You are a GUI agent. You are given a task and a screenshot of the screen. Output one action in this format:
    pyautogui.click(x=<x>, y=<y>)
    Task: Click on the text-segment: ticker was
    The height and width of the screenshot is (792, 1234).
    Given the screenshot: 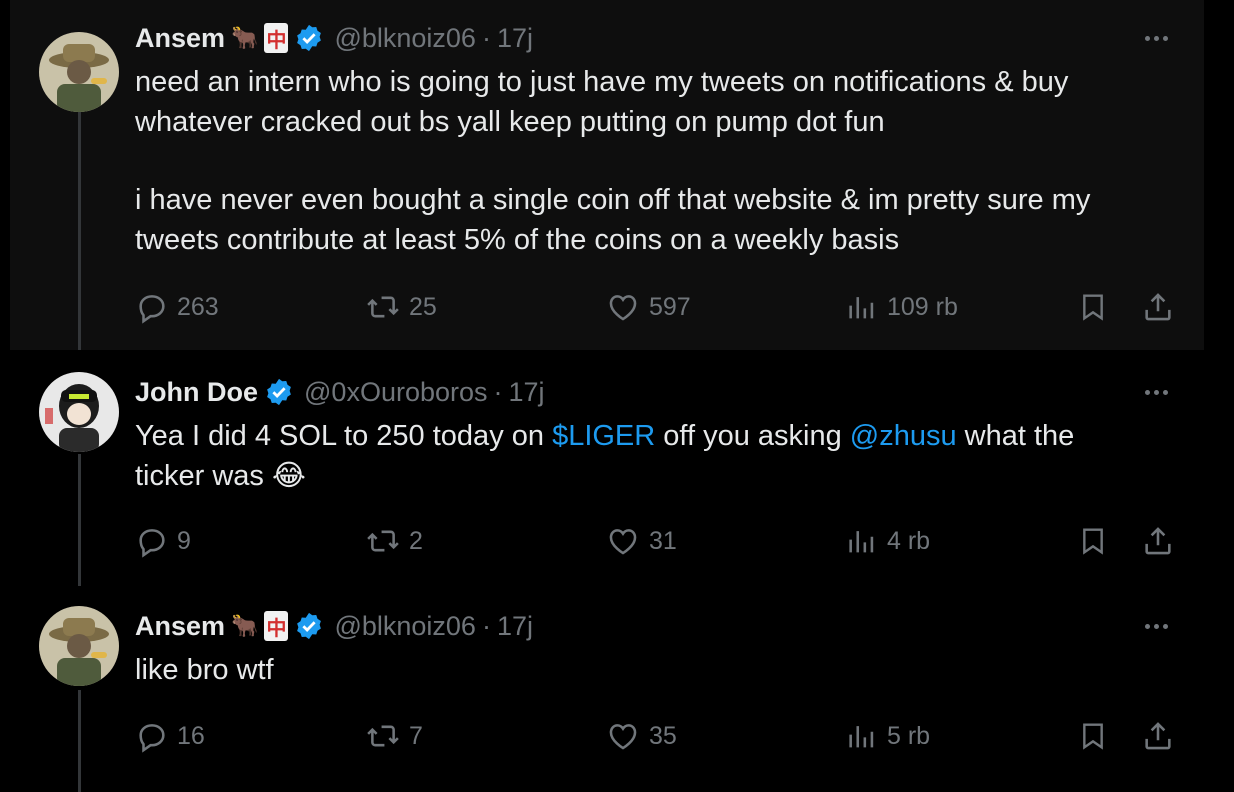 What is the action you would take?
    pyautogui.click(x=199, y=476)
    